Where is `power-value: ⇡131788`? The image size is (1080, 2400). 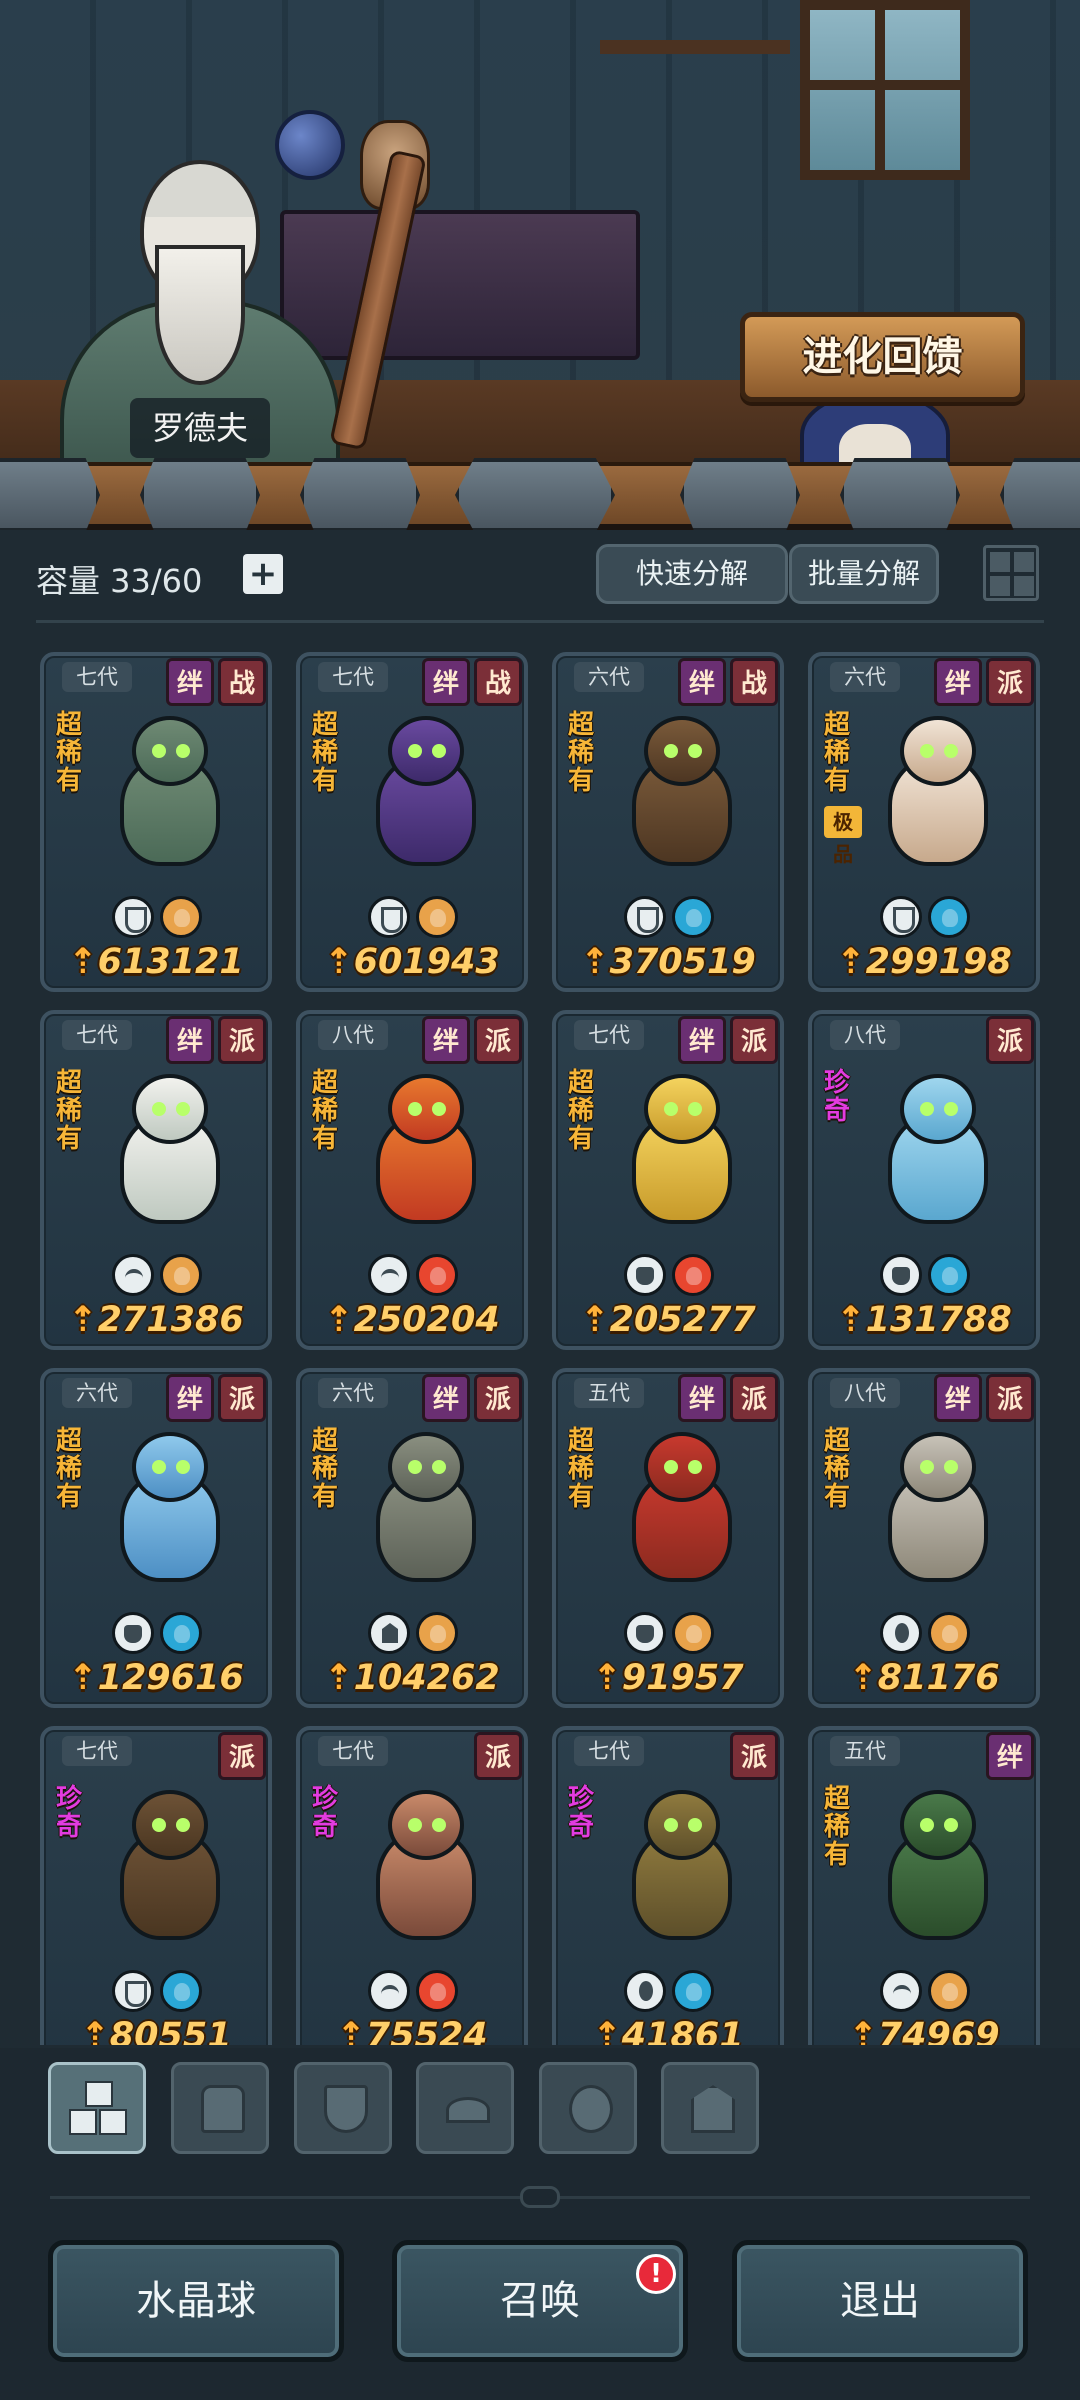 power-value: ⇡131788 is located at coordinates (924, 1320).